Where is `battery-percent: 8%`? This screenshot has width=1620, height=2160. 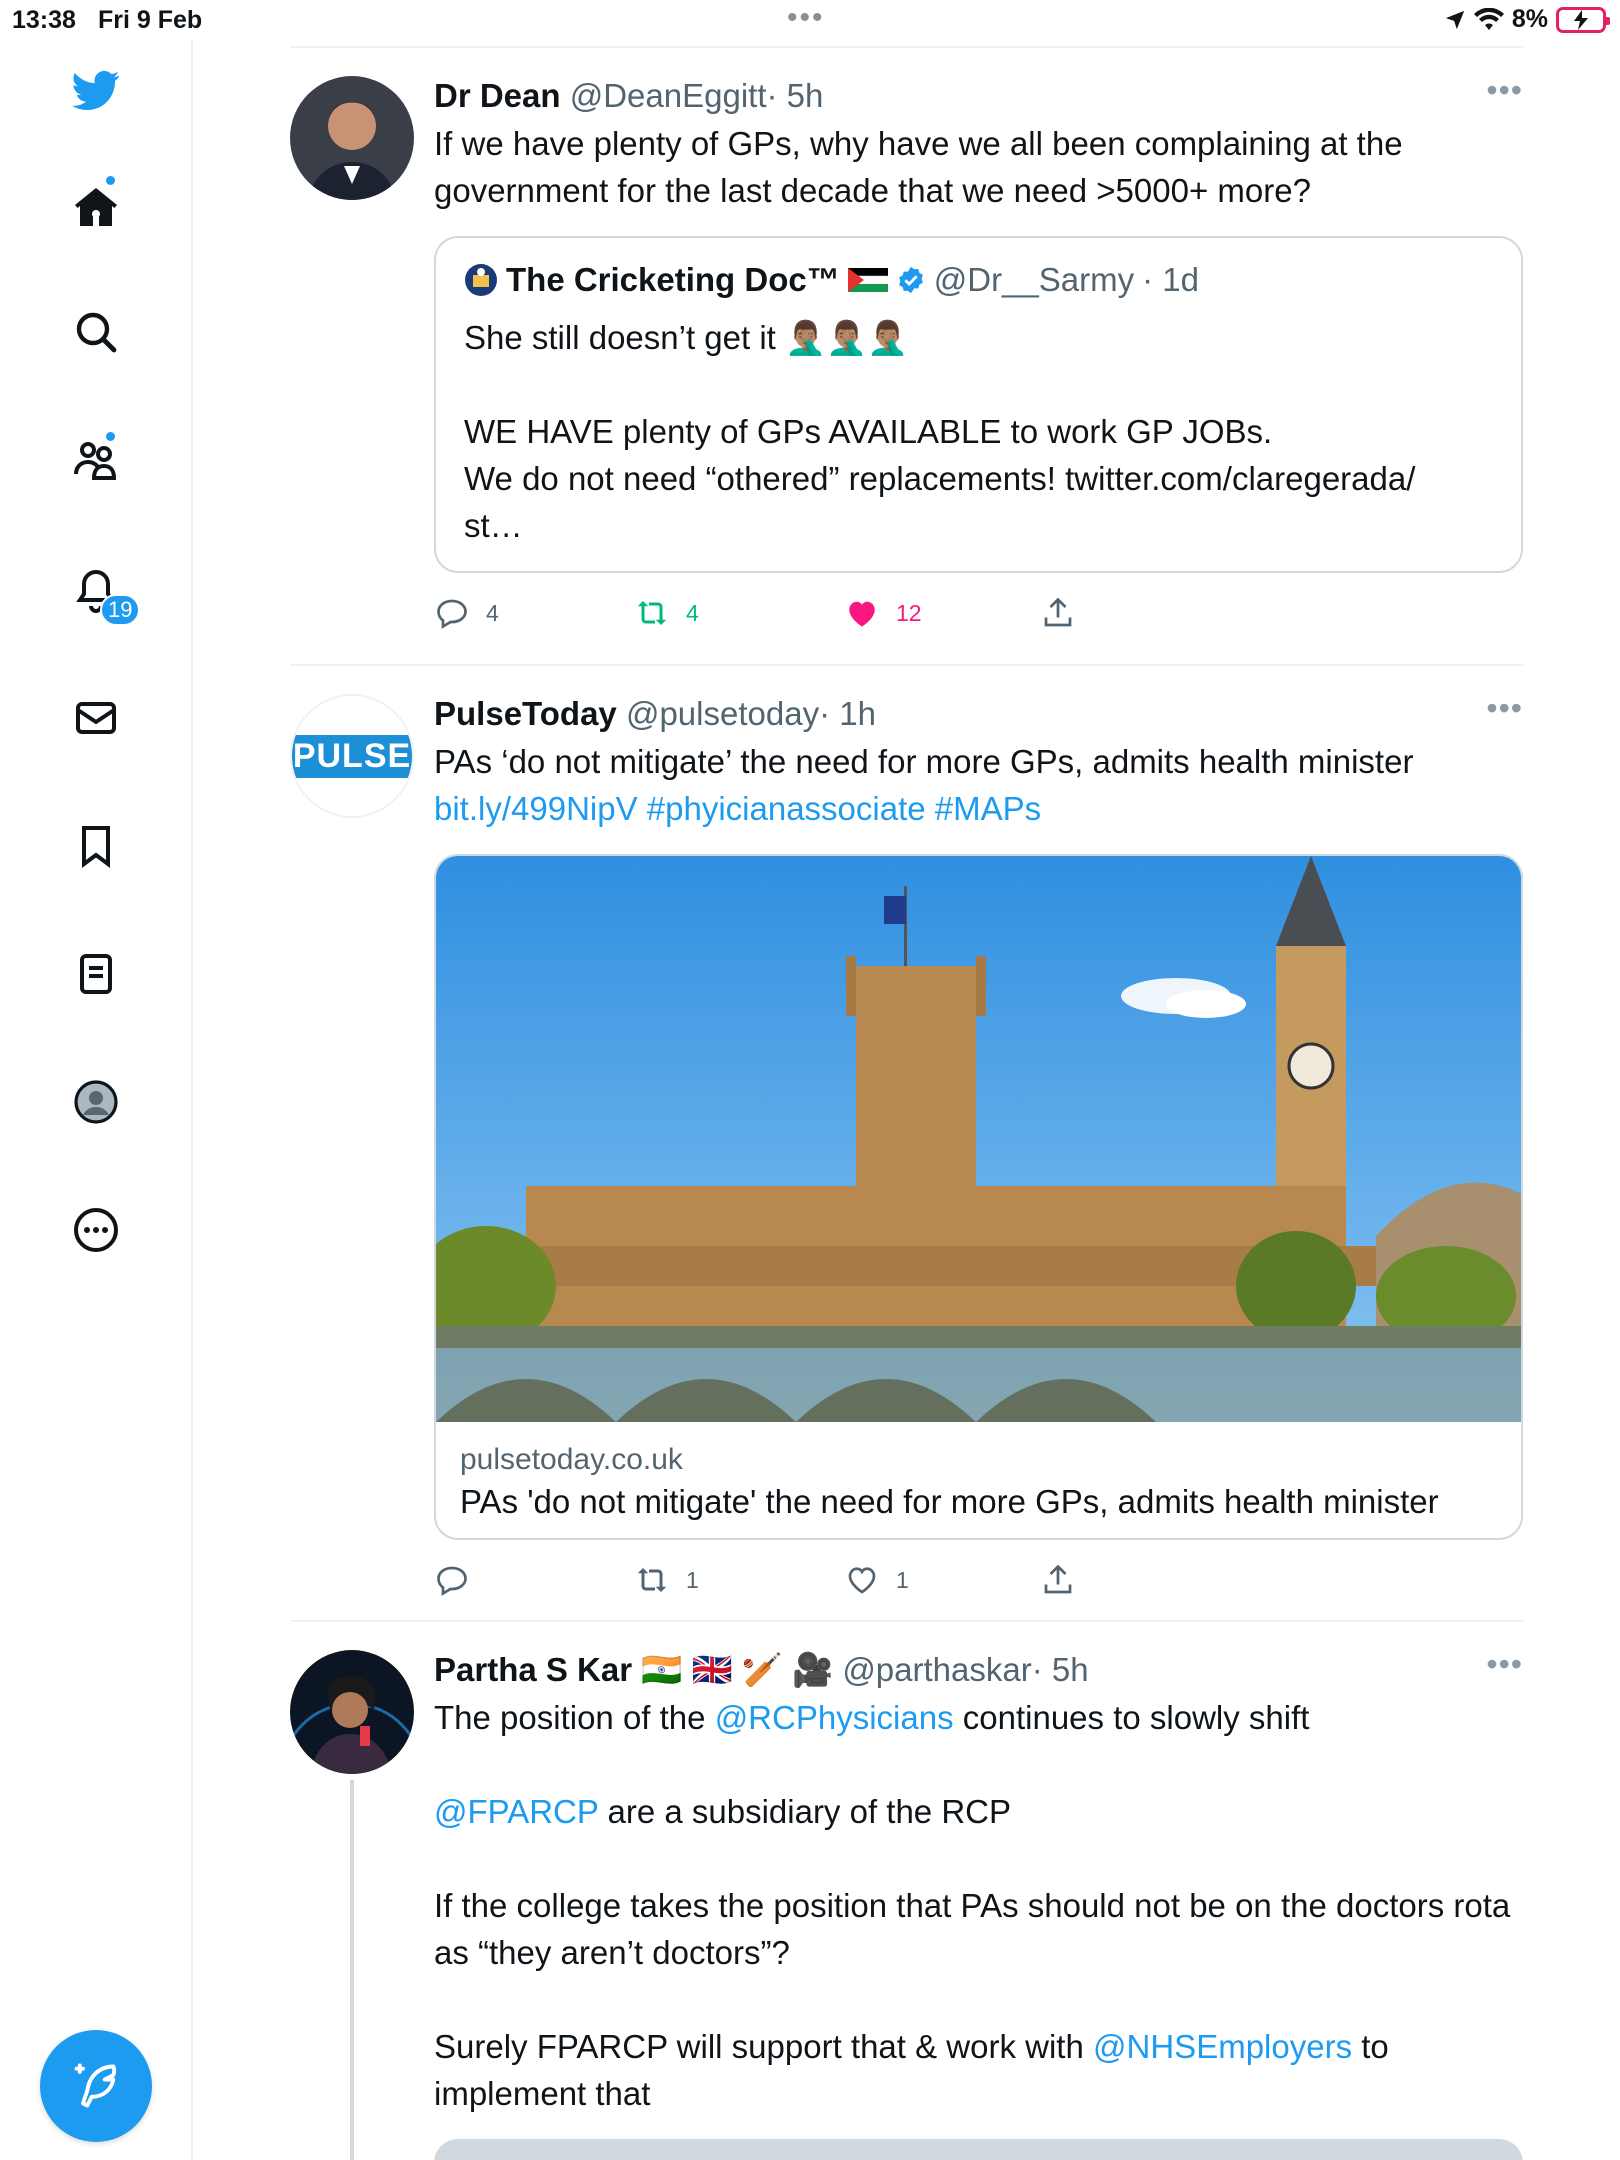 battery-percent: 8% is located at coordinates (1529, 19).